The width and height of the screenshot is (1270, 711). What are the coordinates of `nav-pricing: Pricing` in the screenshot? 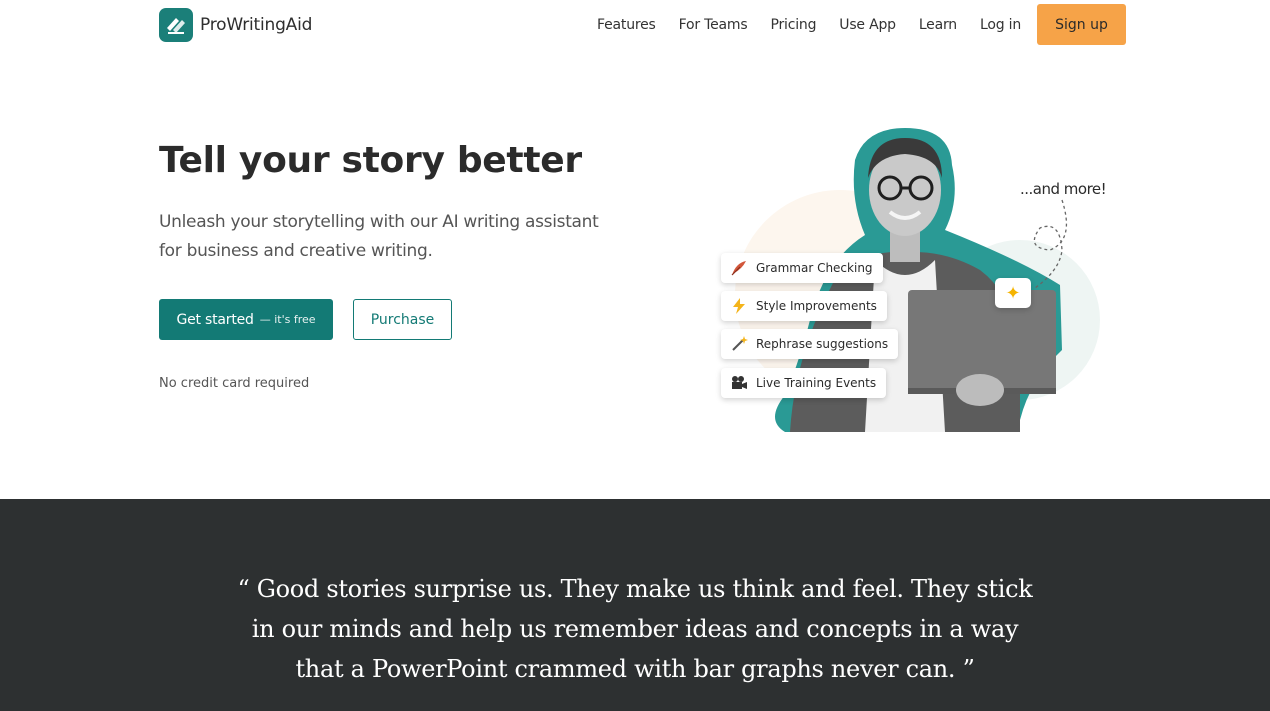 It's located at (793, 25).